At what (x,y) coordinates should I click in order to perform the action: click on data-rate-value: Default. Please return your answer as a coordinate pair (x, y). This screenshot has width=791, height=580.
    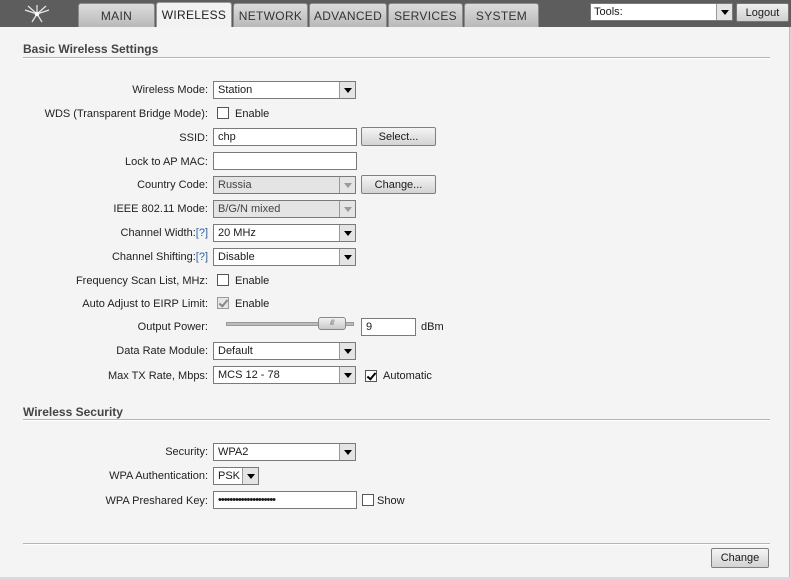
    Looking at the image, I should click on (235, 351).